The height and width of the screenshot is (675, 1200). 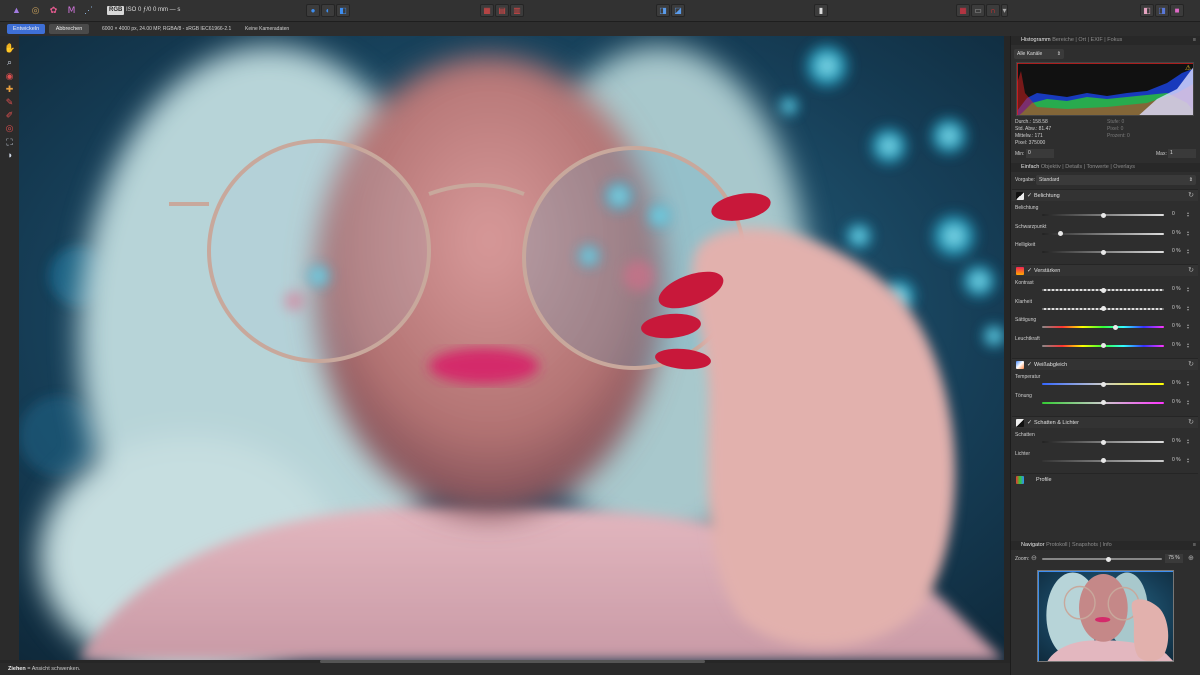 What do you see at coordinates (1051, 167) in the screenshot?
I see `tab-lens: Objektiv` at bounding box center [1051, 167].